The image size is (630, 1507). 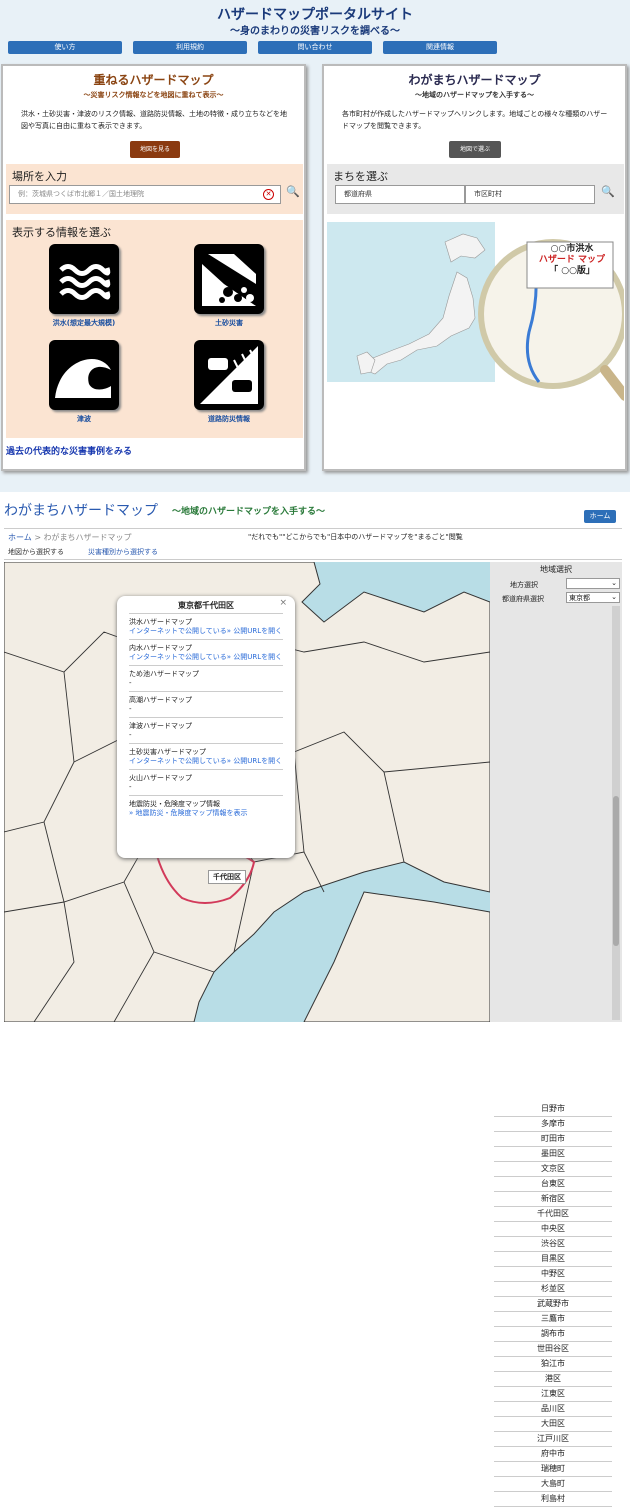 I want to click on municipality-item: 大田区, so click(x=553, y=1424).